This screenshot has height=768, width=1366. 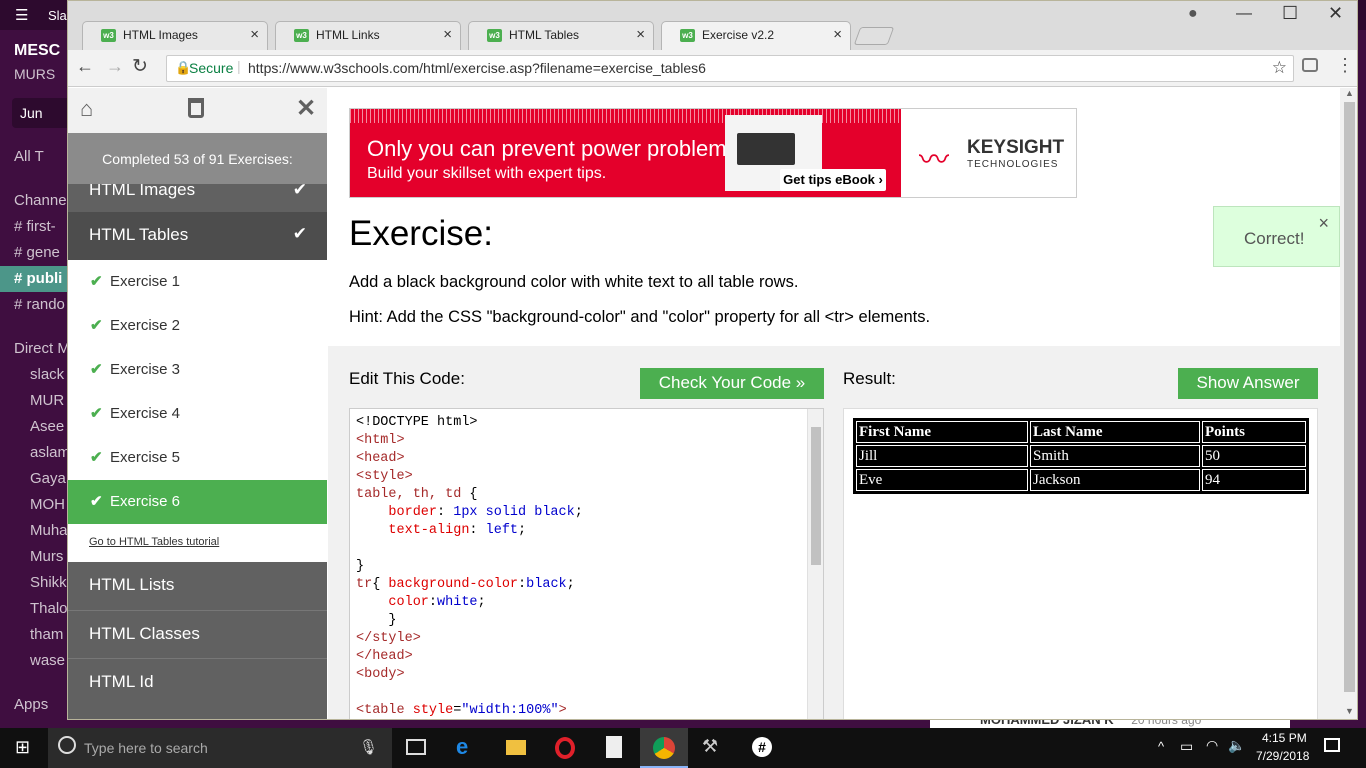 I want to click on close-window-icon: ✕, so click(x=1335, y=13).